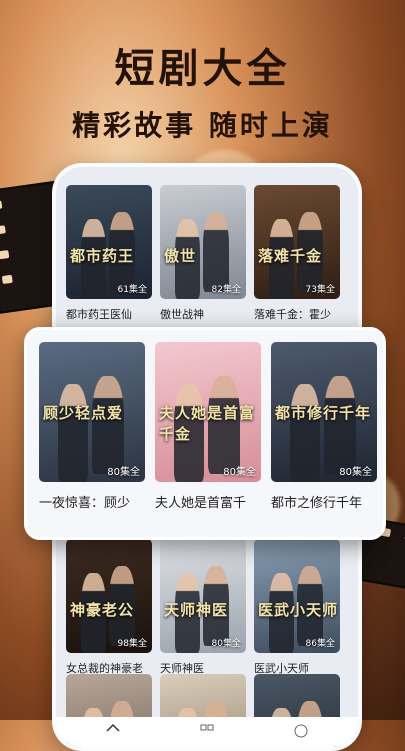 This screenshot has width=405, height=751. Describe the element at coordinates (109, 242) in the screenshot. I see `drama-poster: 都市药王 61集全` at that location.